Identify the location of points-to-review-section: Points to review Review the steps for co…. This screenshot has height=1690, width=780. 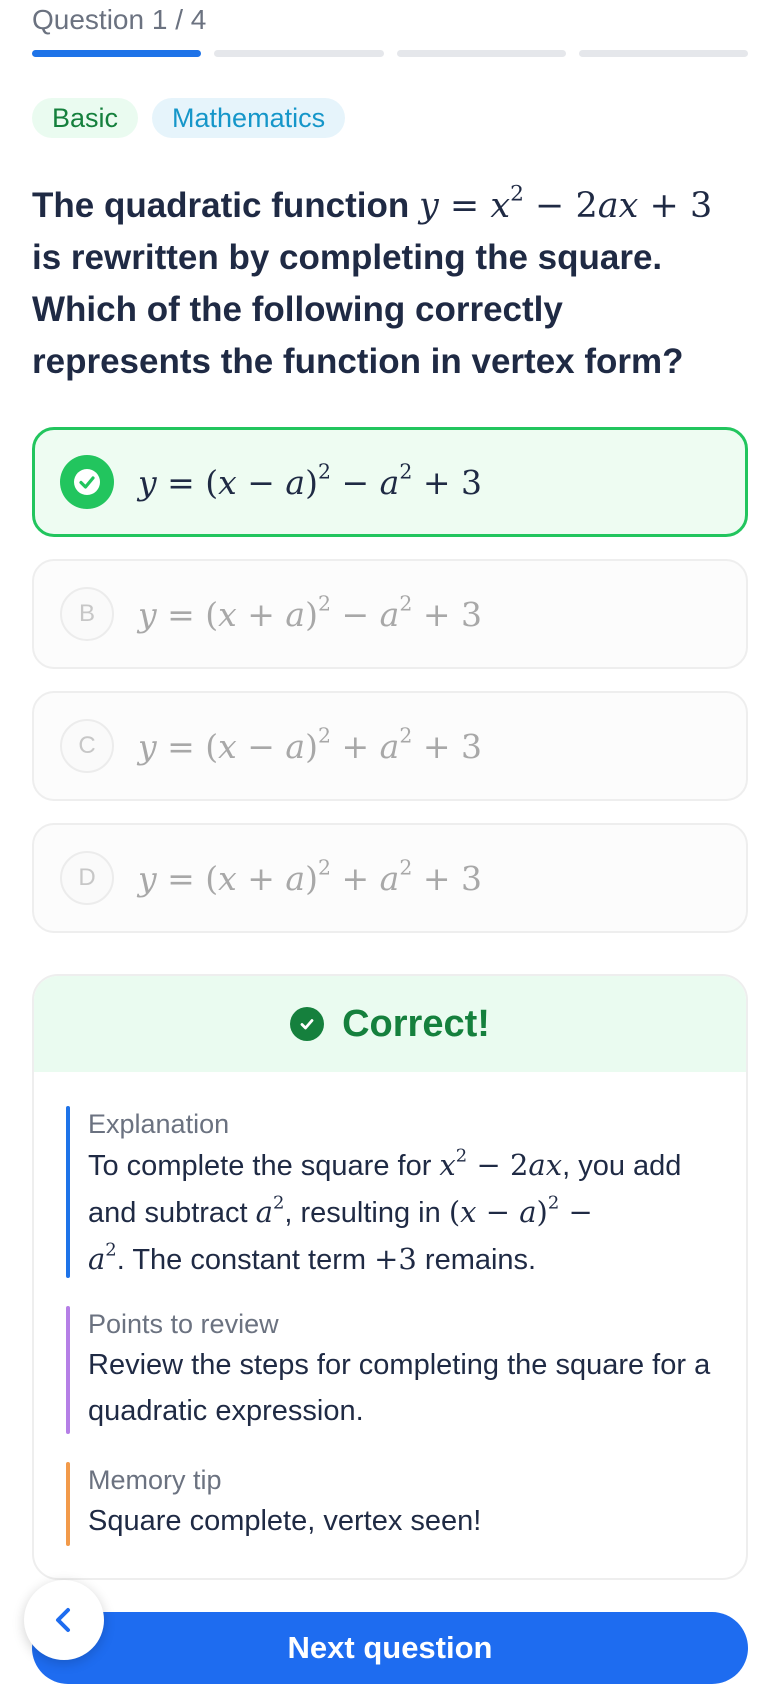
(391, 1370).